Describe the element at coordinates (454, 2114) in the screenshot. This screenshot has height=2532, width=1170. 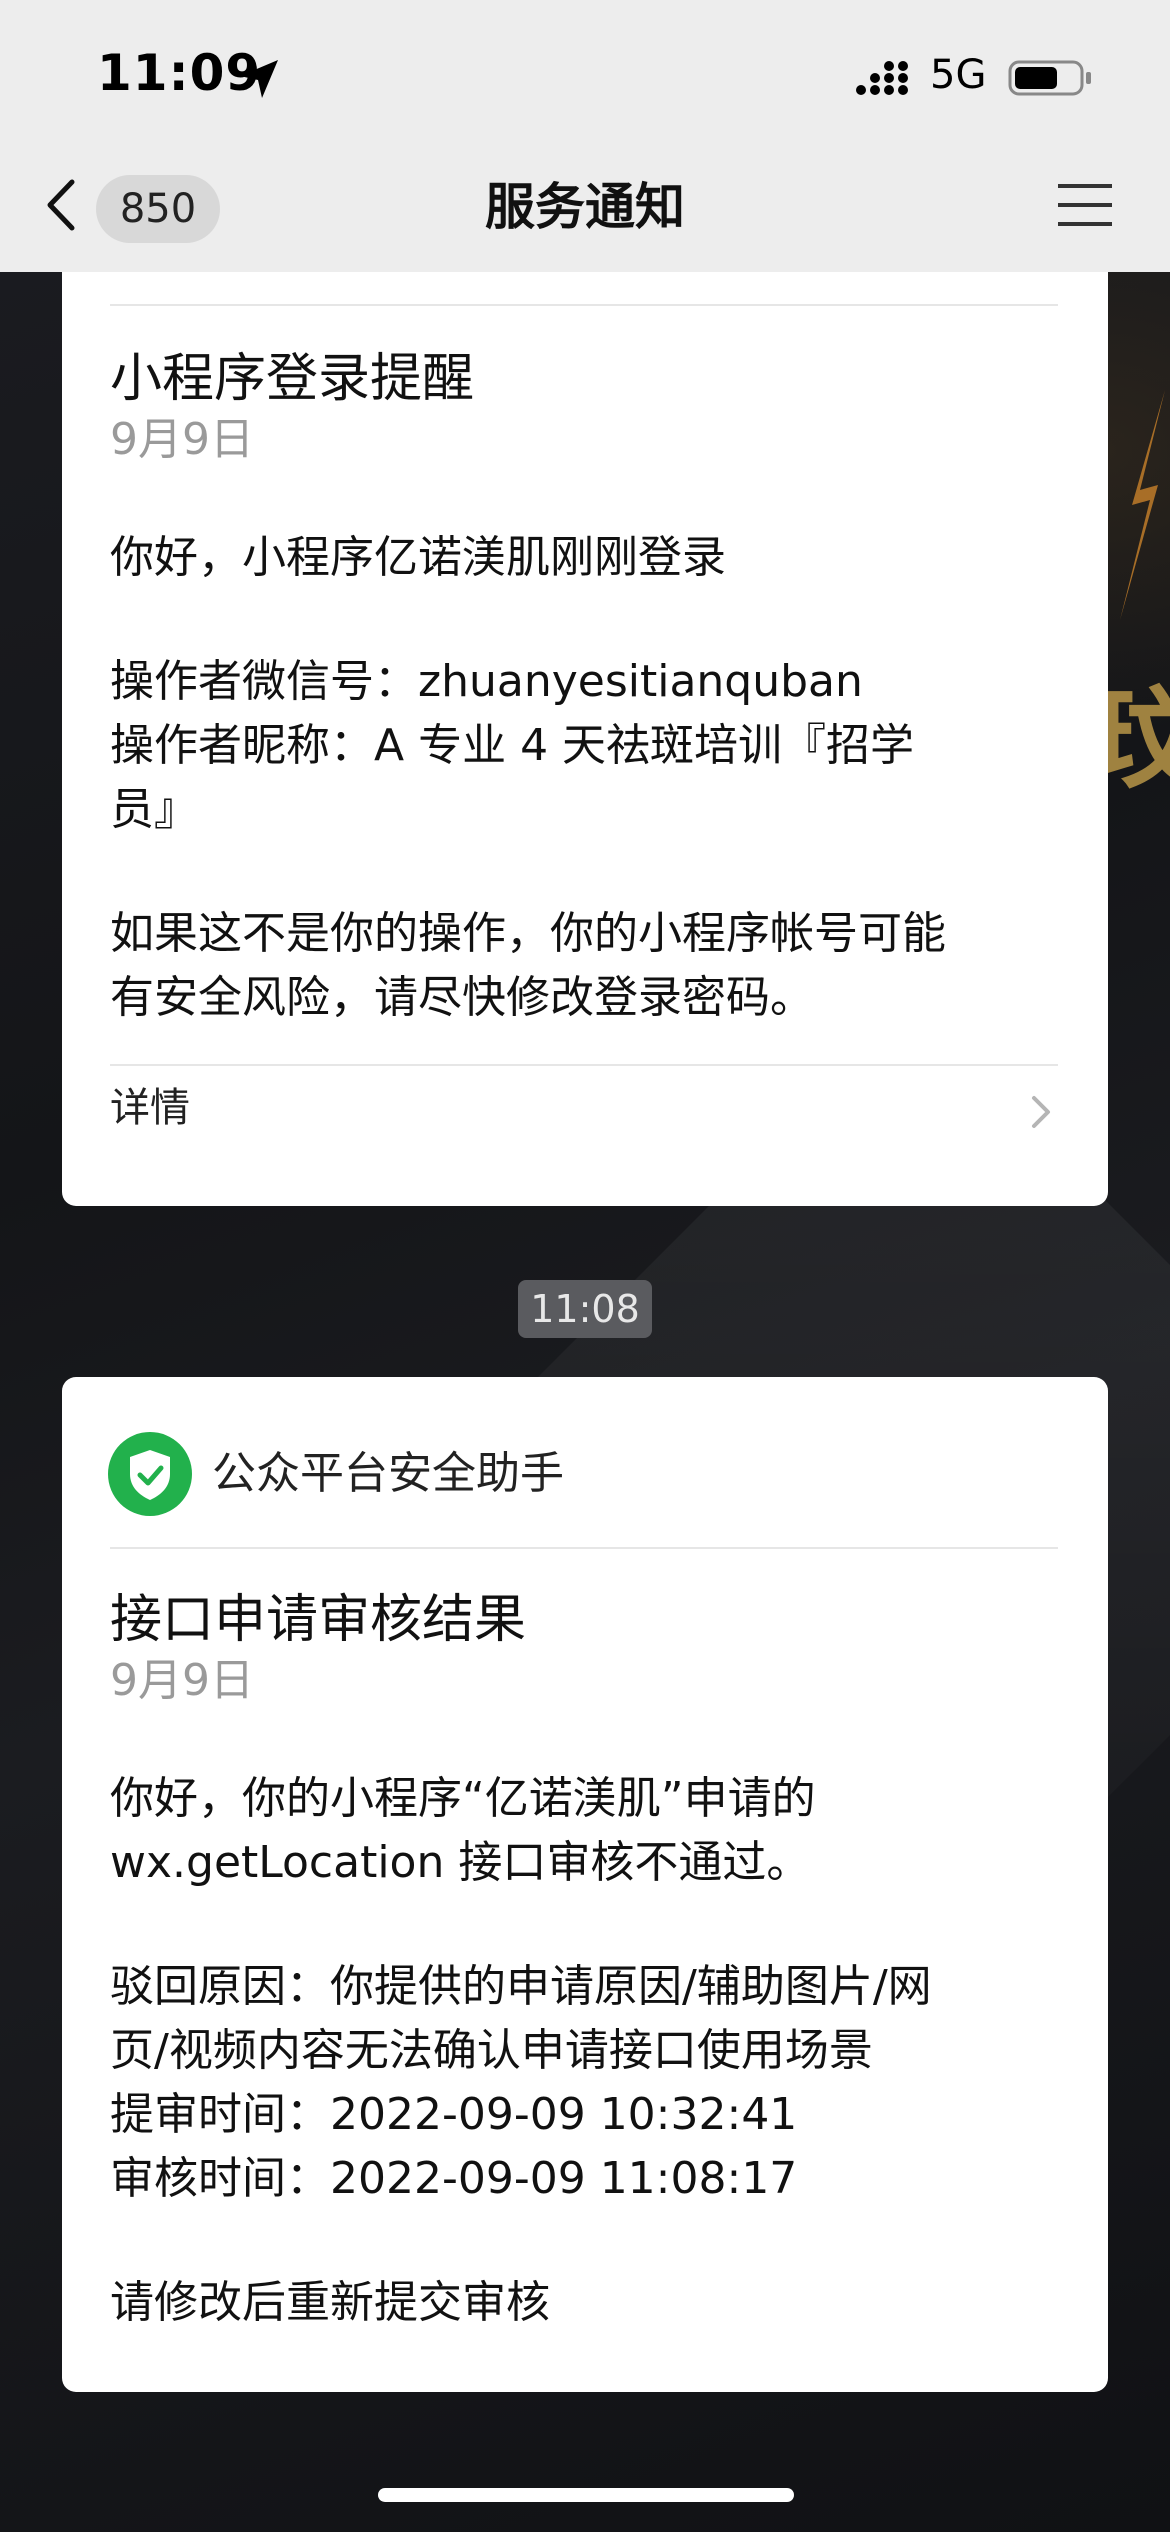
I see `card-body-line: 提审时间：2022-09-09 10:32:41` at that location.